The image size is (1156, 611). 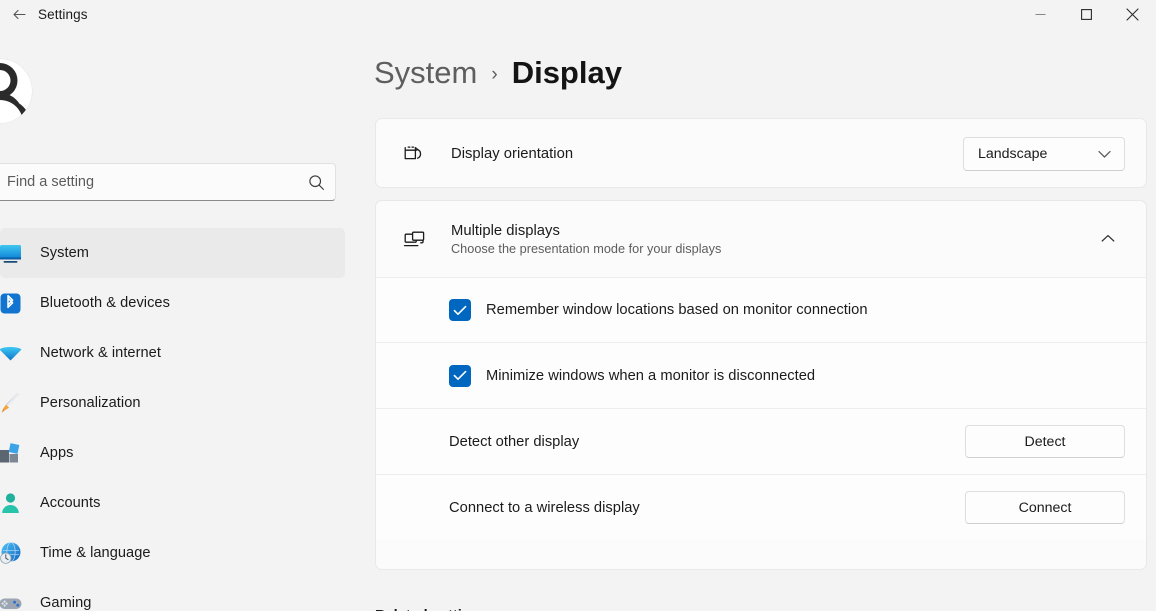 What do you see at coordinates (15, 253) in the screenshot?
I see `system-icon` at bounding box center [15, 253].